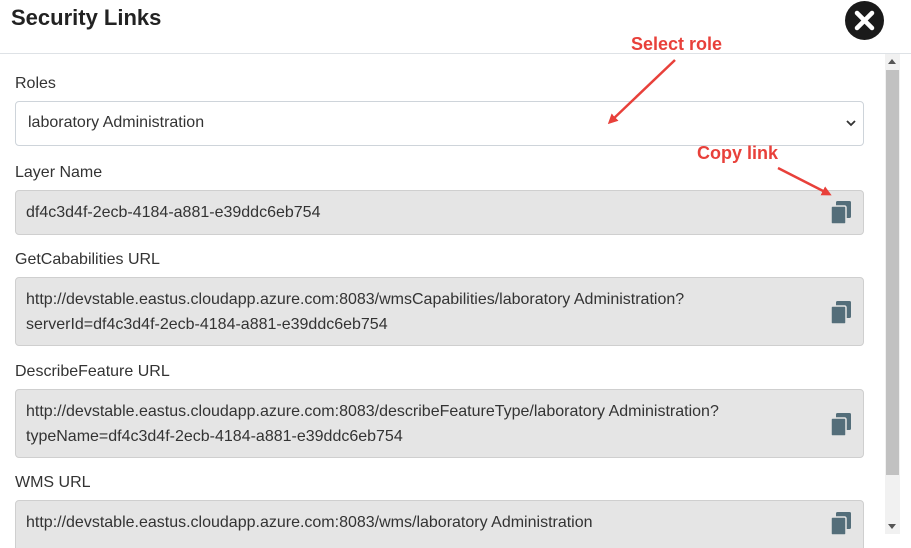 This screenshot has height=548, width=911. I want to click on annotation-copy-link: Copy link, so click(738, 153).